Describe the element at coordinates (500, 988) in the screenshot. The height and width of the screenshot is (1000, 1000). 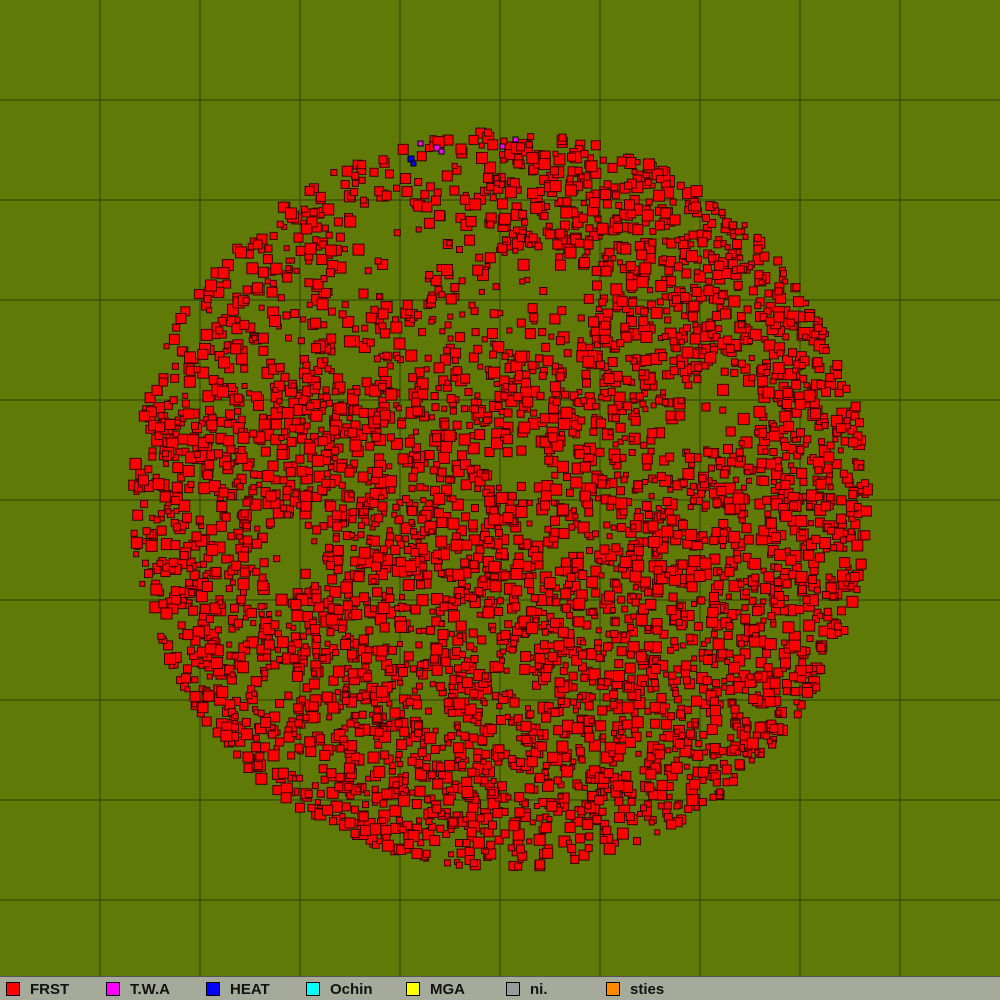
I see `faction-legend: FRST T.W.A HEAT Ochin MGA ni. sties` at that location.